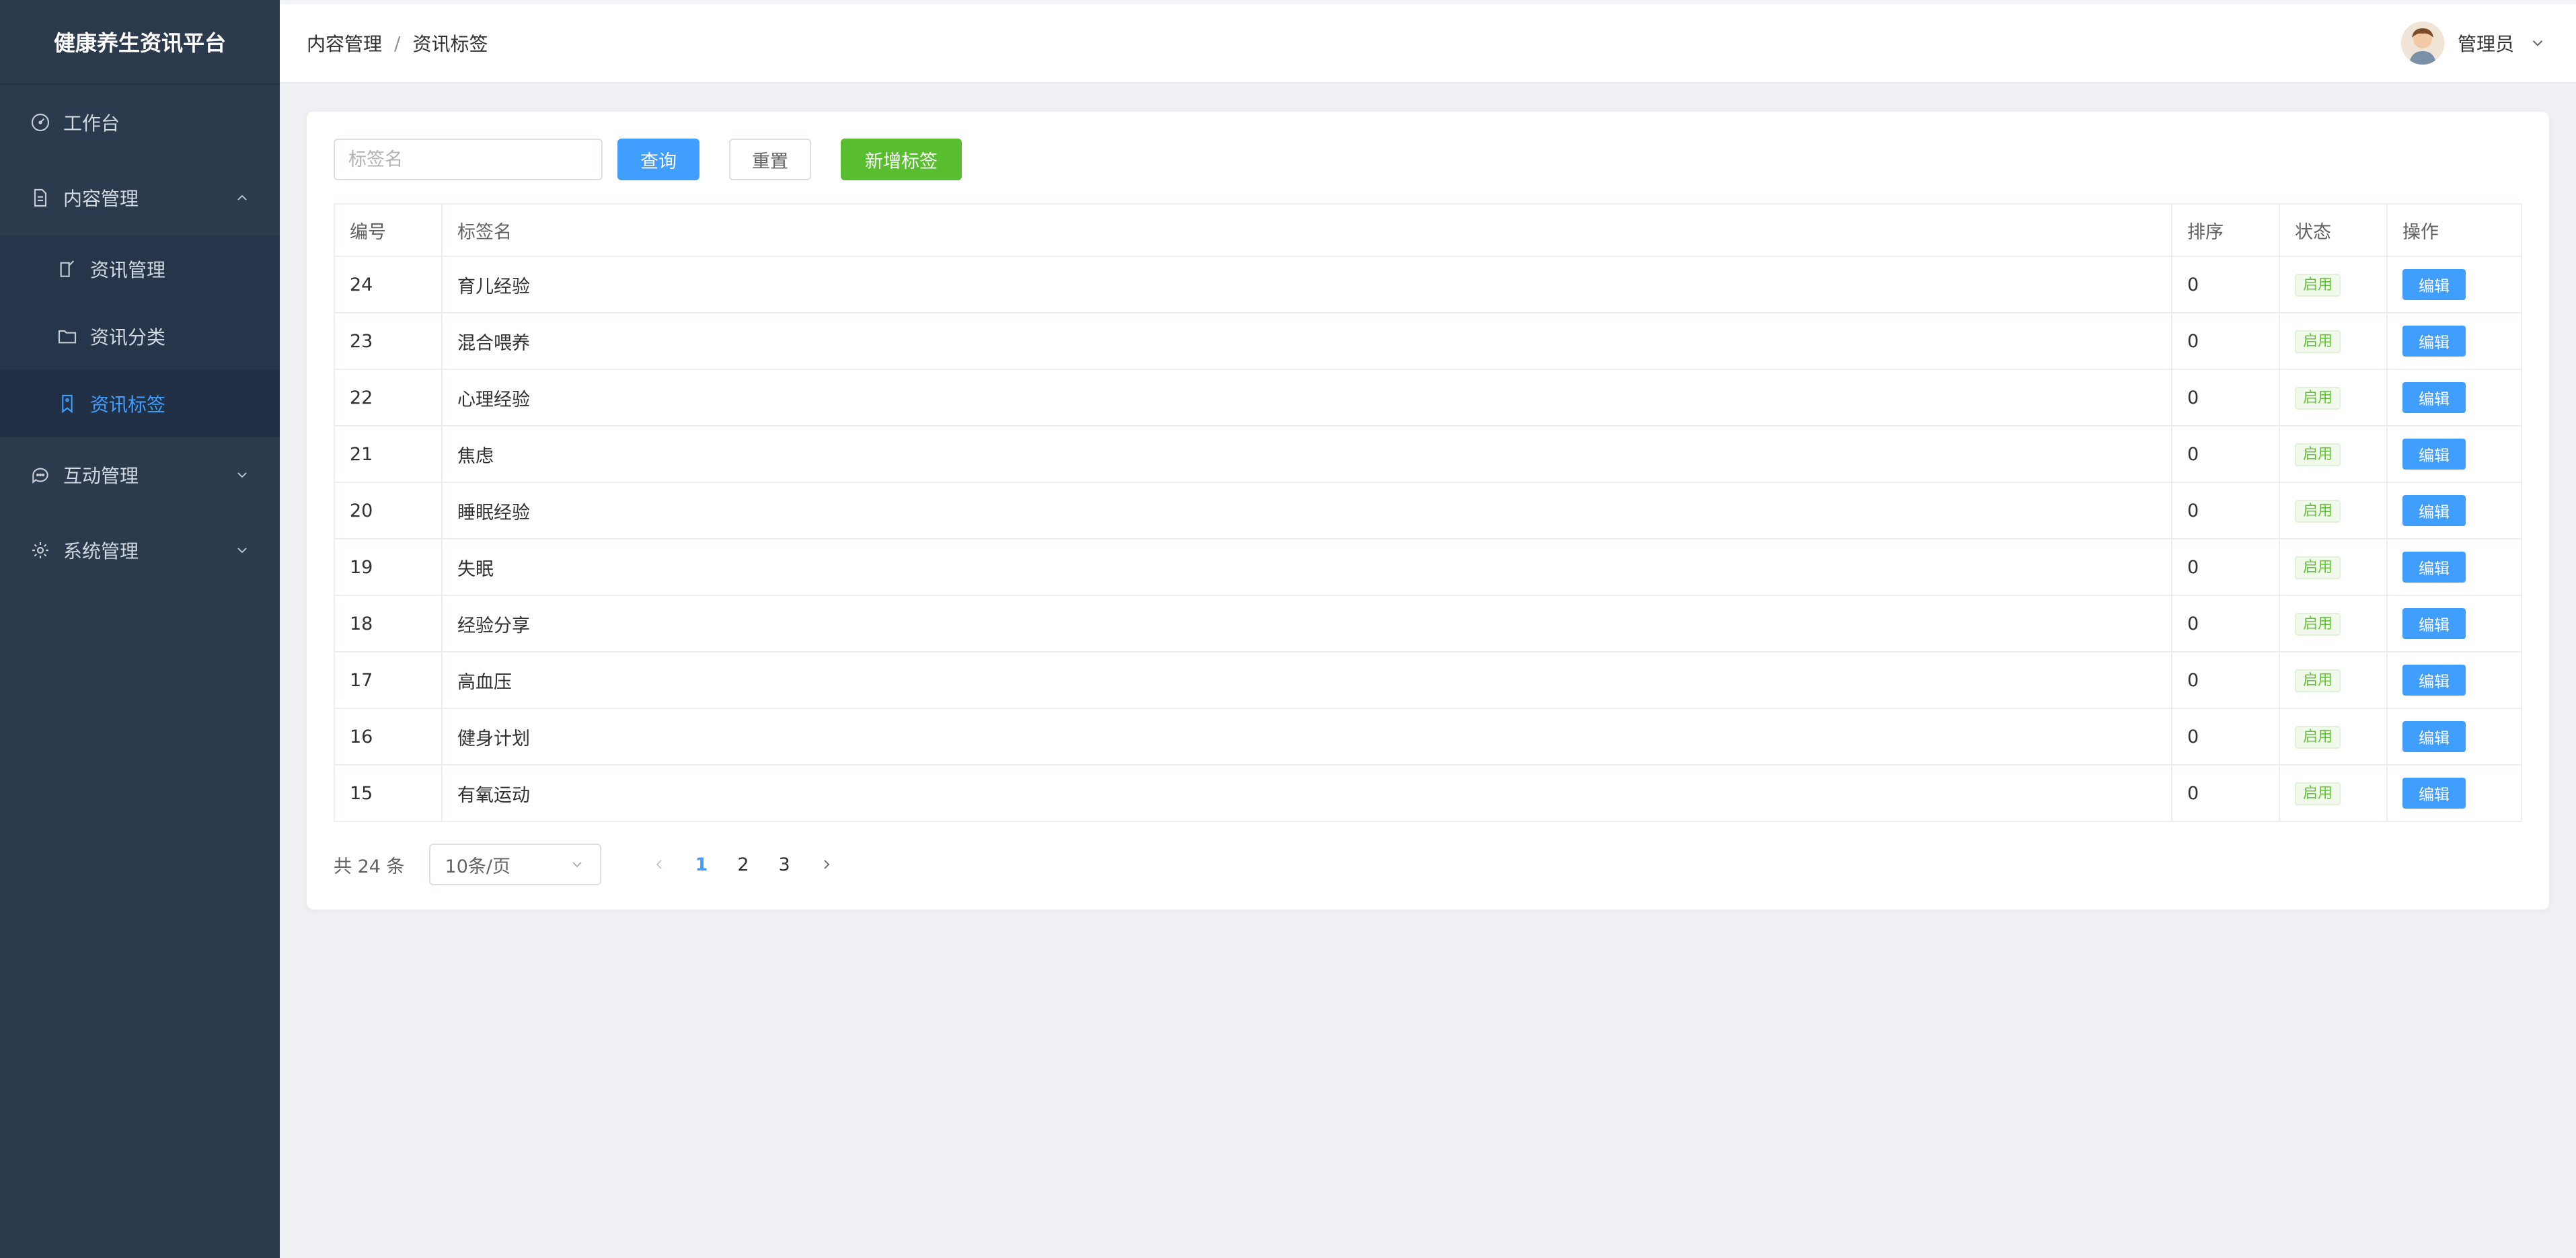  Describe the element at coordinates (1306, 737) in the screenshot. I see `cell-name: 健身计划` at that location.